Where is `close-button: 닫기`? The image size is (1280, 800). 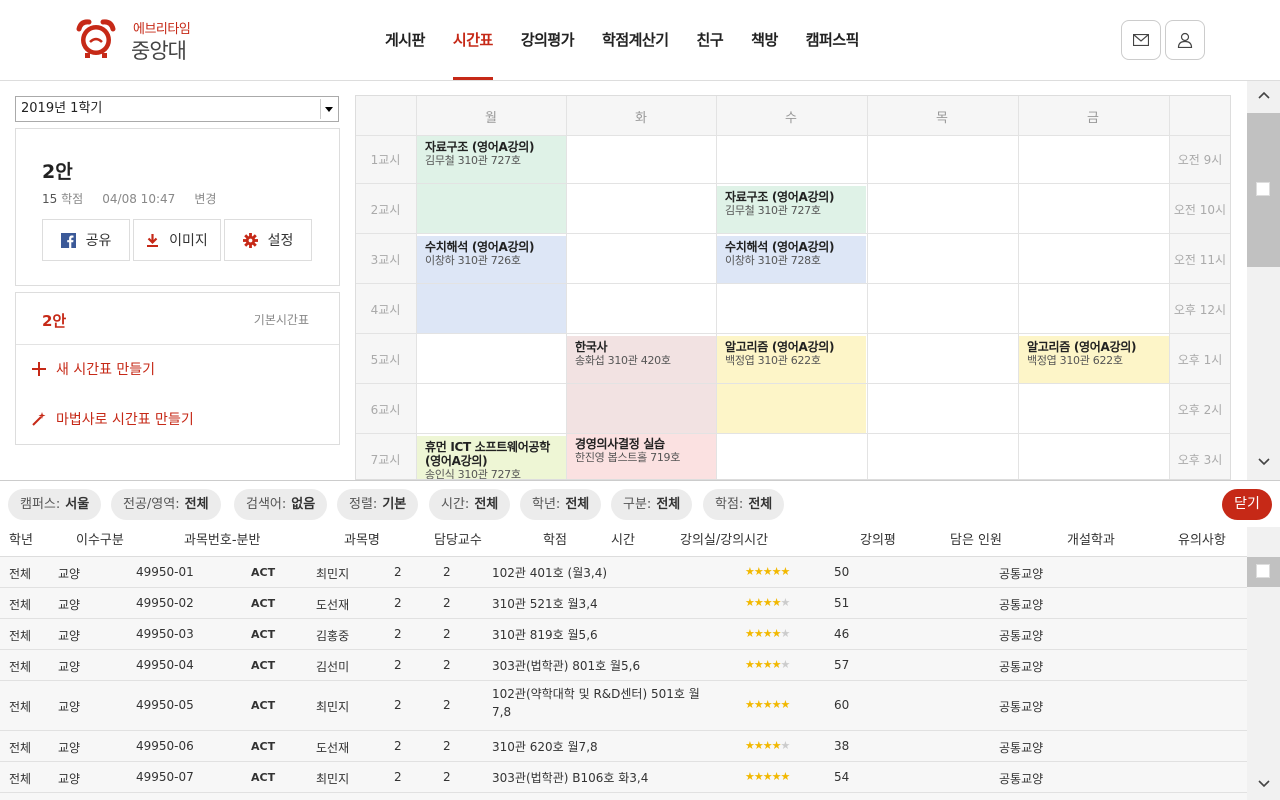
close-button: 닫기 is located at coordinates (1247, 504).